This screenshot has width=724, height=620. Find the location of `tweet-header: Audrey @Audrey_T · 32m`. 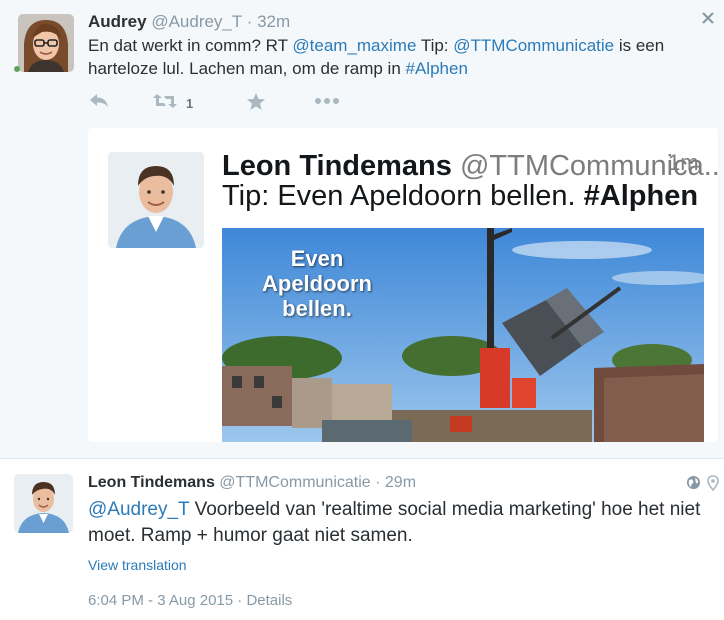

tweet-header: Audrey @Audrey_T · 32m is located at coordinates (189, 22).